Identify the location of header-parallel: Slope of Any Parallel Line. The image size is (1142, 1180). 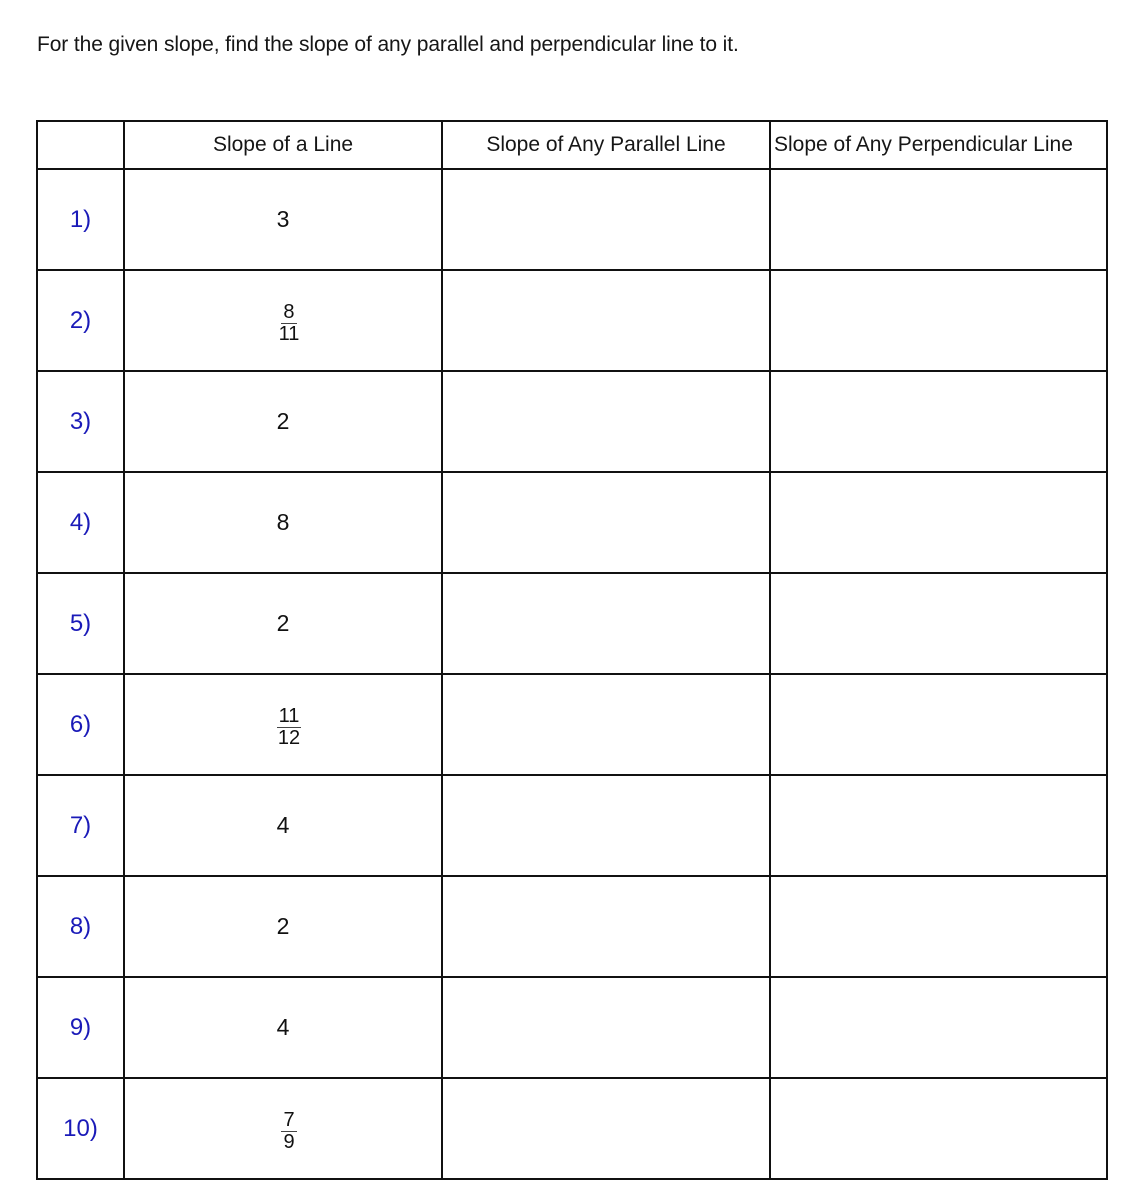
(606, 145).